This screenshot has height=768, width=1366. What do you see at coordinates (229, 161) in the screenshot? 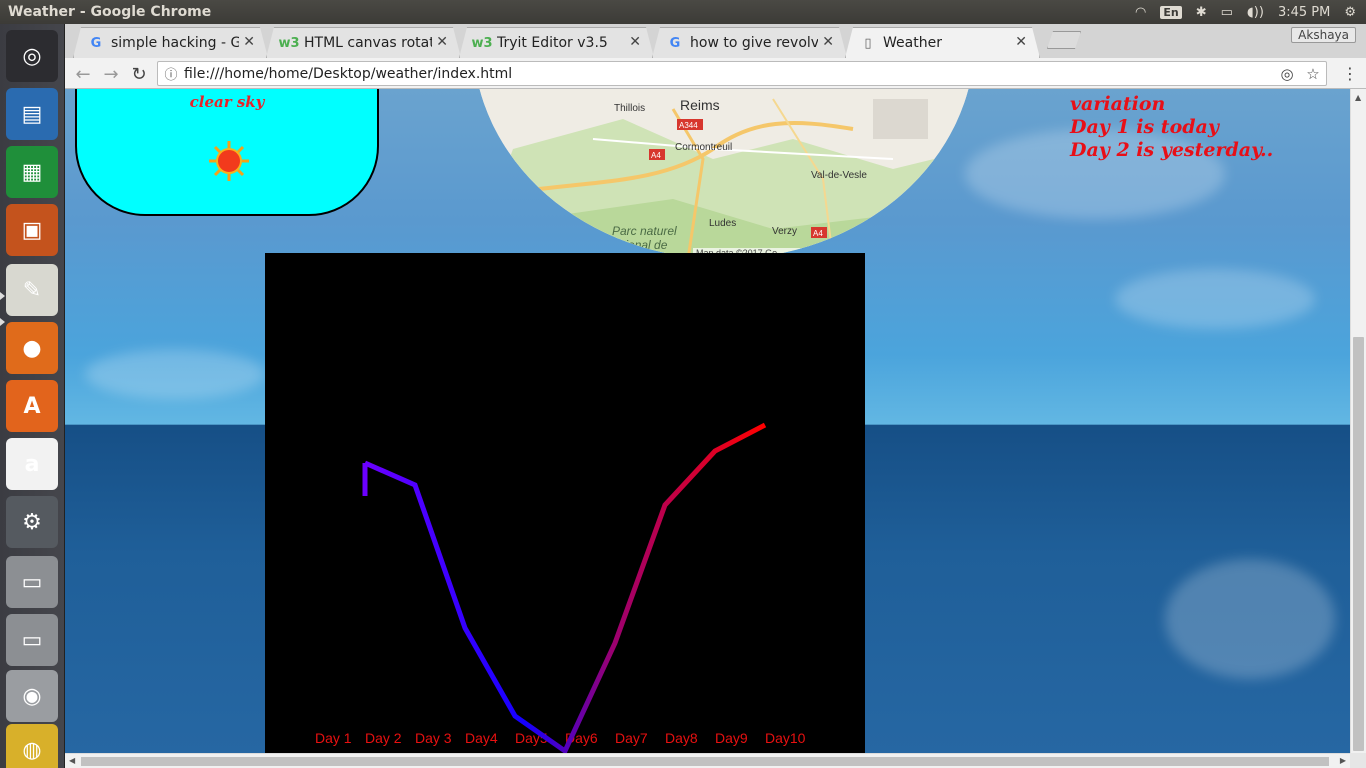
I see `sun-icon` at bounding box center [229, 161].